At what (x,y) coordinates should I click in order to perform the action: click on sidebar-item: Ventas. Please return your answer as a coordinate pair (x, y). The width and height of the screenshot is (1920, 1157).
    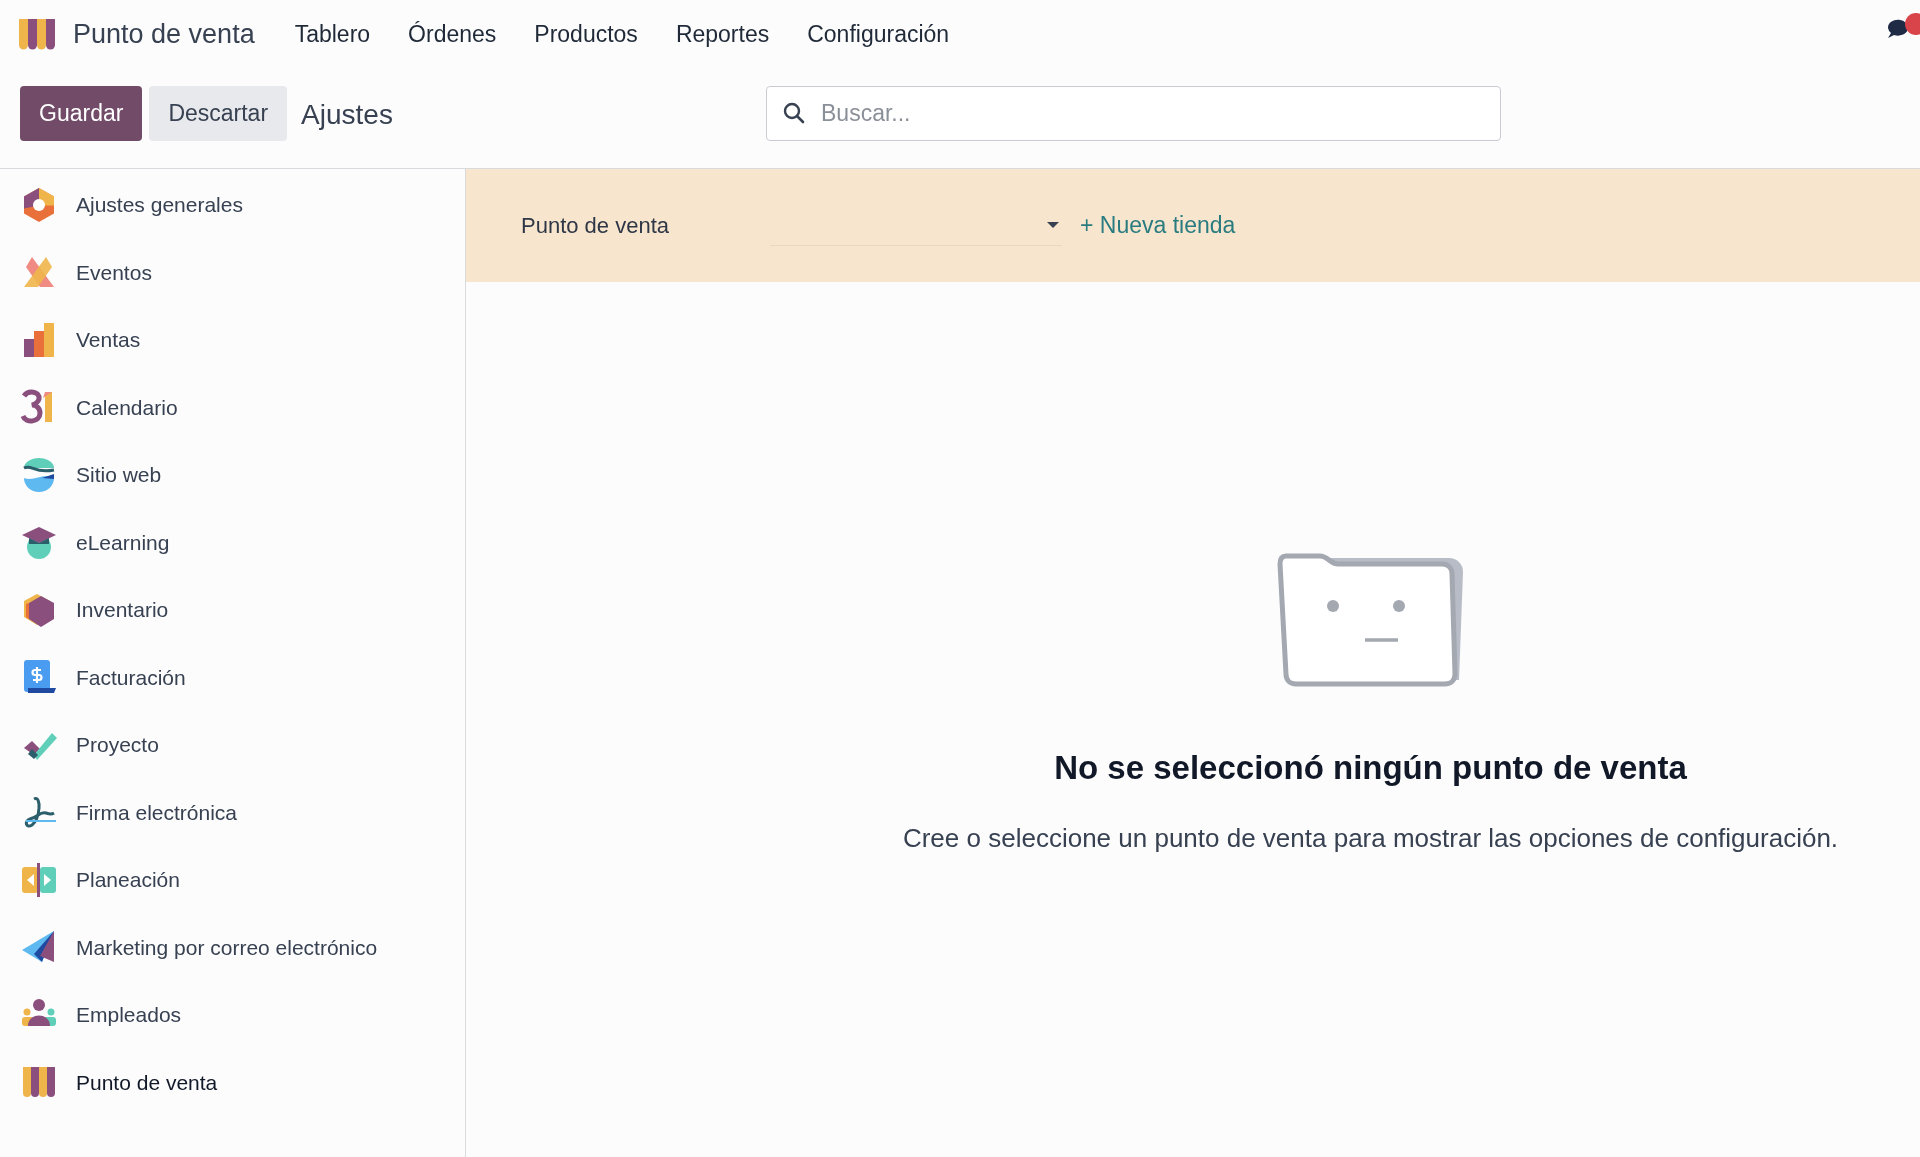
    Looking at the image, I should click on (232, 340).